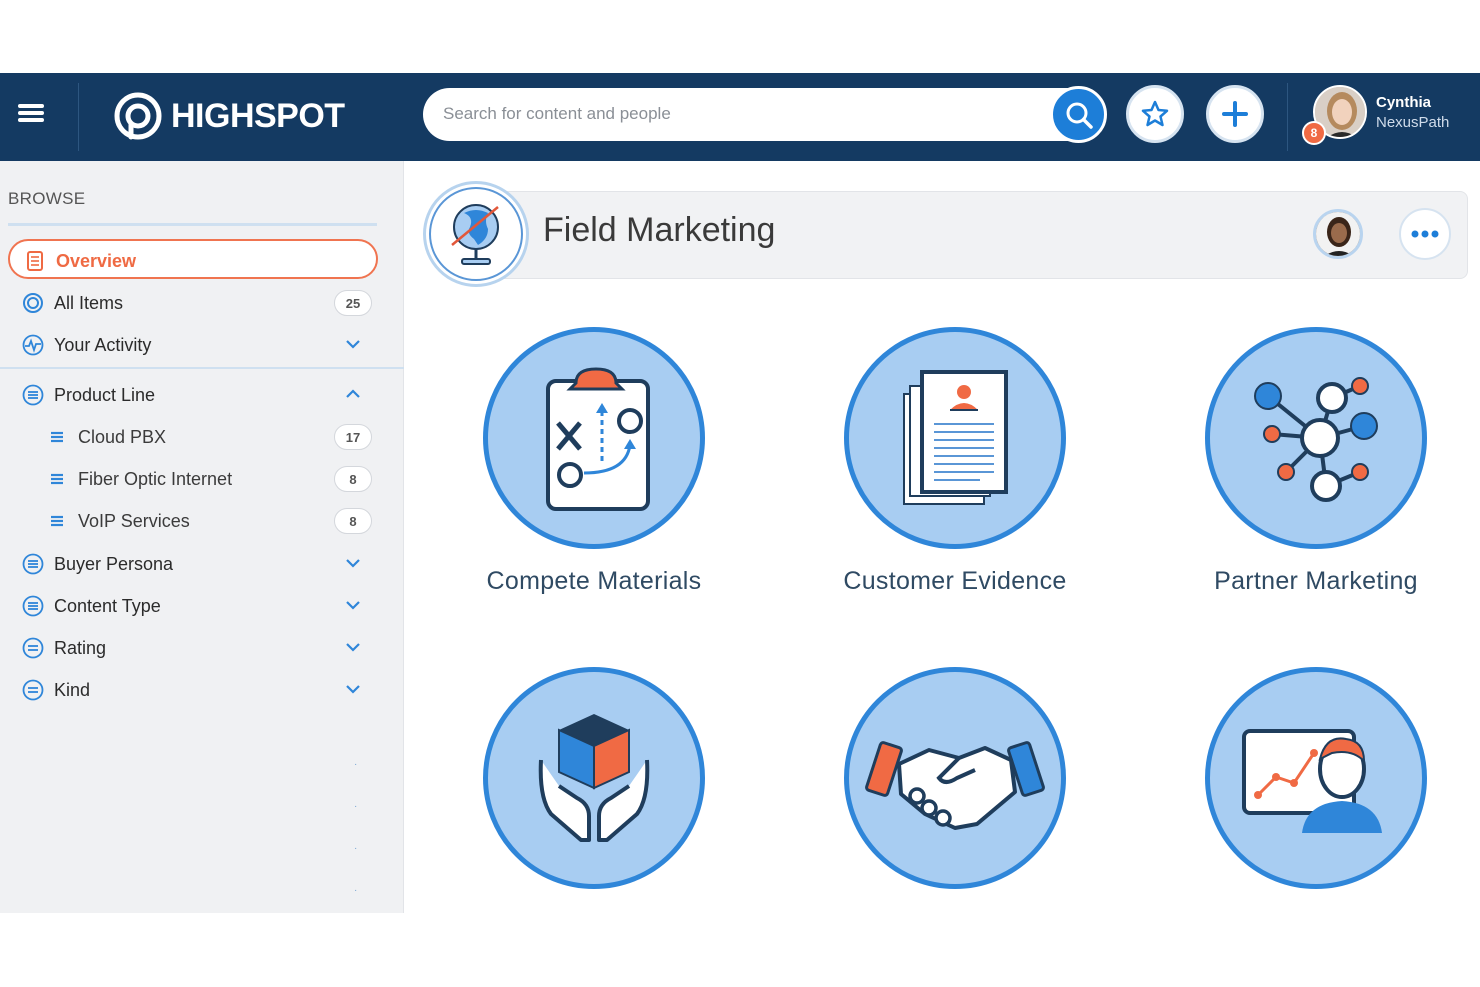  Describe the element at coordinates (47, 198) in the screenshot. I see `browse-heading: BROWSE` at that location.